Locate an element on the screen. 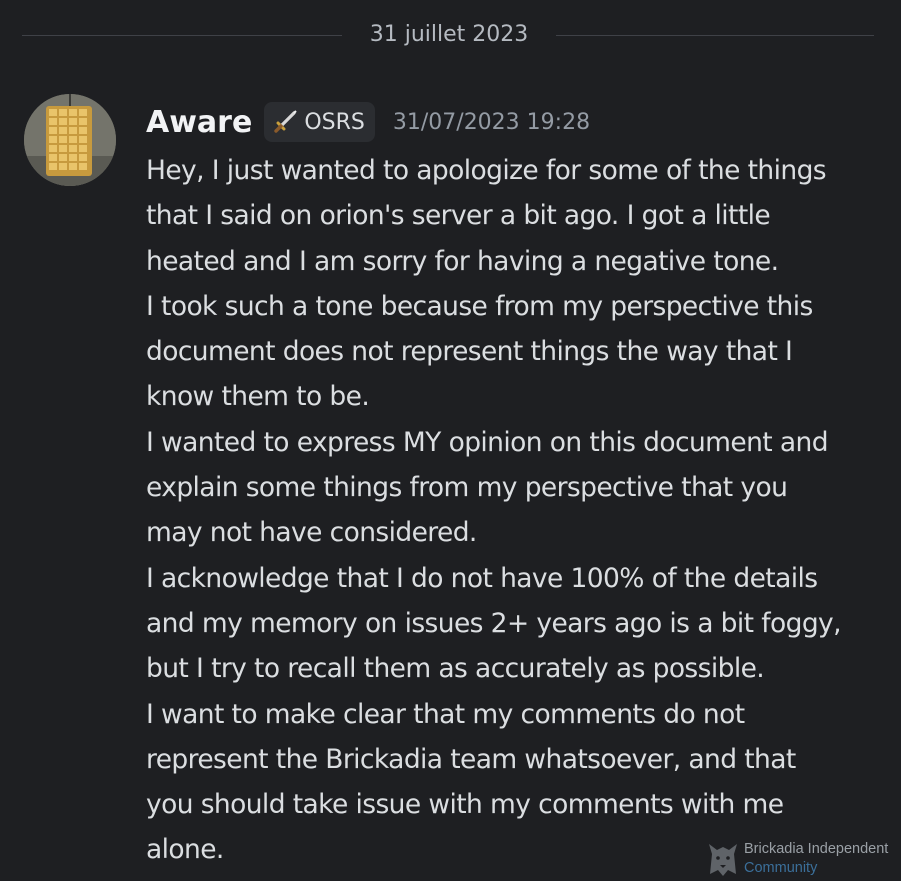 The image size is (901, 881). message-line: know them to be. is located at coordinates (258, 397).